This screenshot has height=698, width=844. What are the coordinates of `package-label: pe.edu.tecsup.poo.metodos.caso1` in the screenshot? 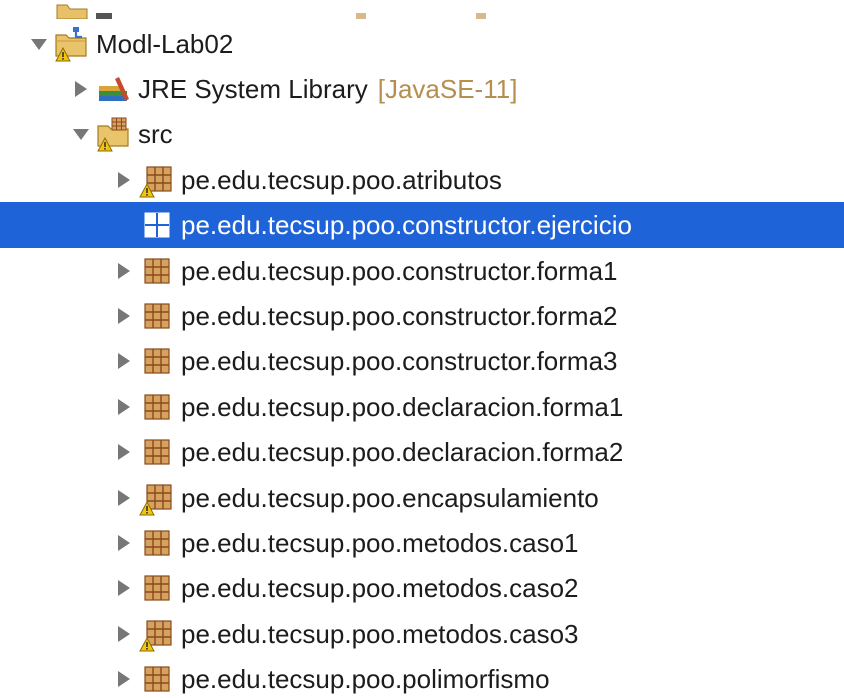 It's located at (380, 542).